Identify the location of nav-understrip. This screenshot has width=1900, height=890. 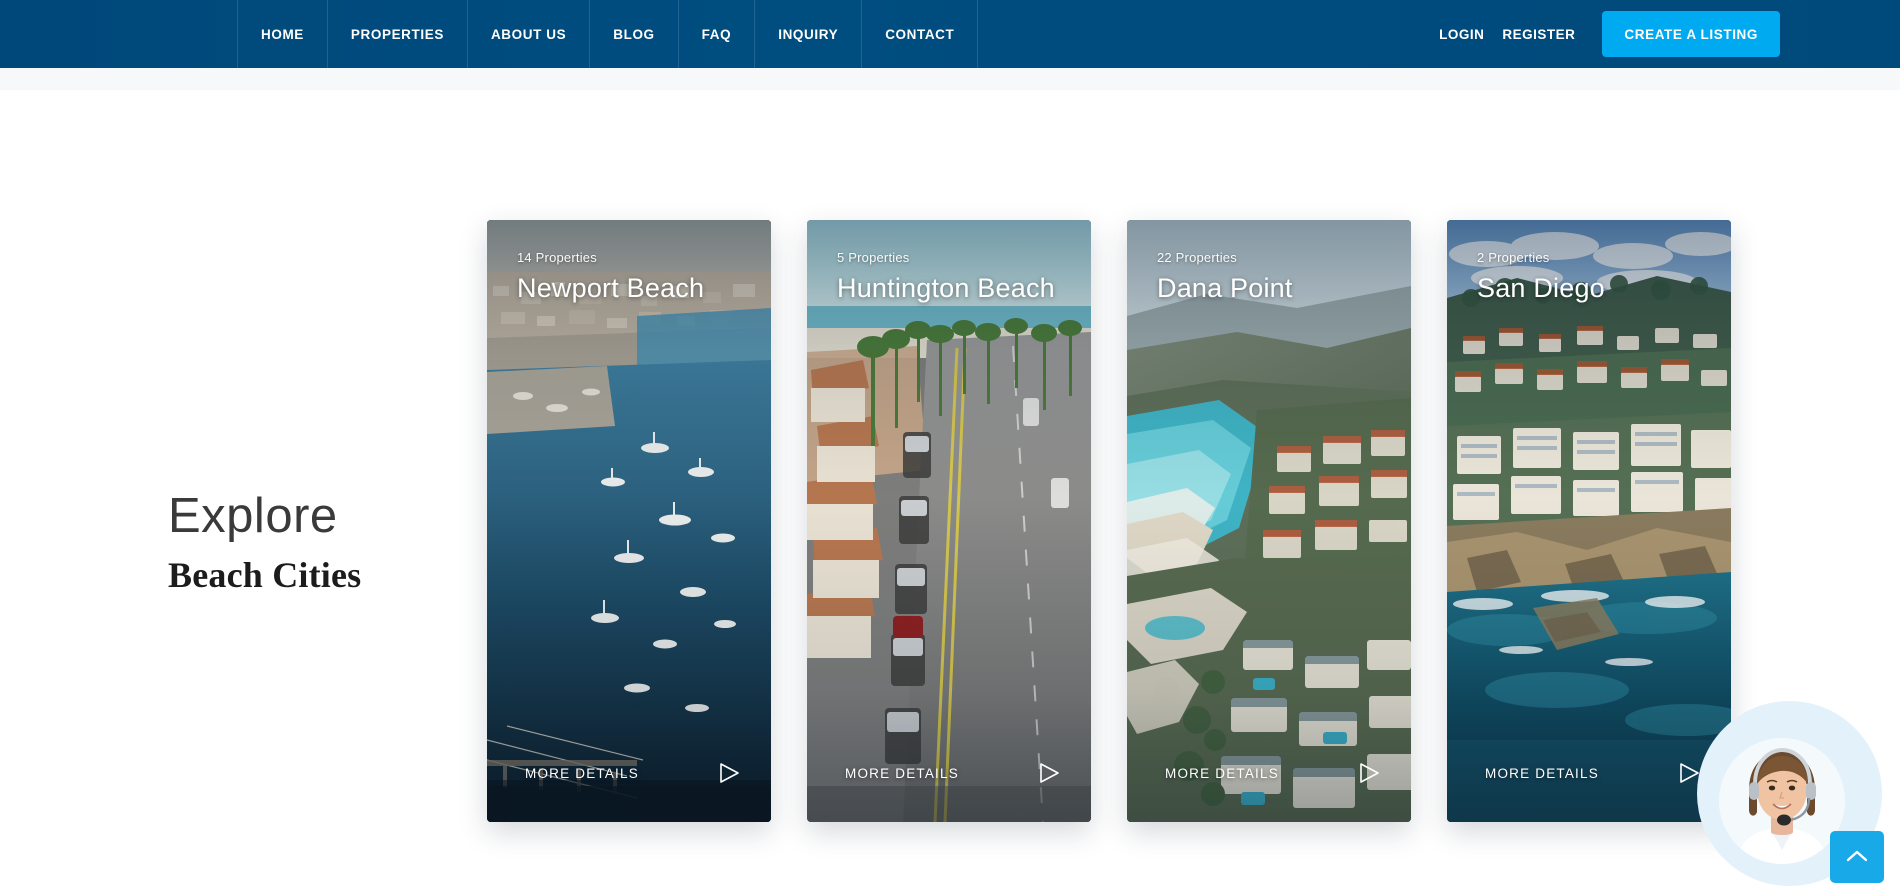
(950, 79).